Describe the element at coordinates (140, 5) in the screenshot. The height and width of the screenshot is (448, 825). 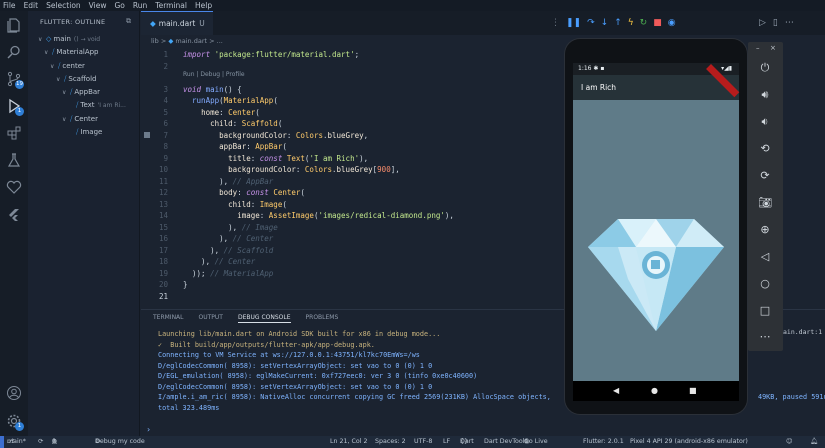
I see `menu-run: Run` at that location.